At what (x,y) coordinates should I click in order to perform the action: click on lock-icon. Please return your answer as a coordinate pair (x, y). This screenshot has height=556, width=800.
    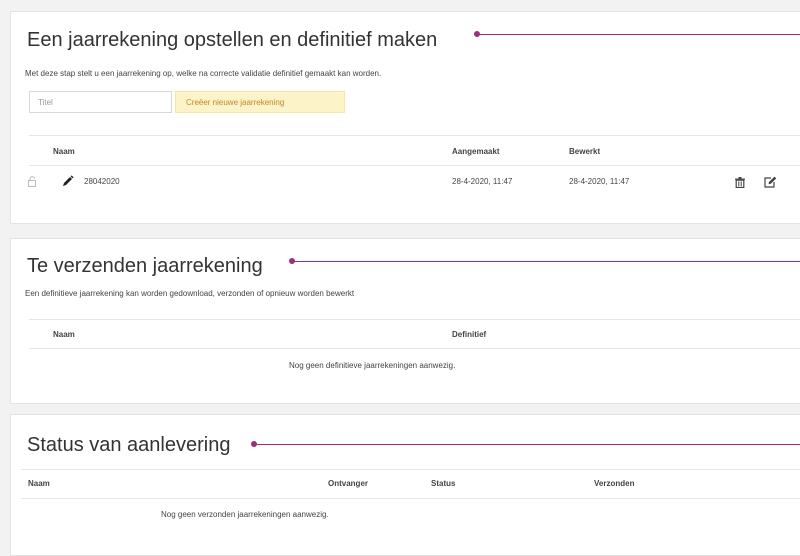
    Looking at the image, I should click on (32, 181).